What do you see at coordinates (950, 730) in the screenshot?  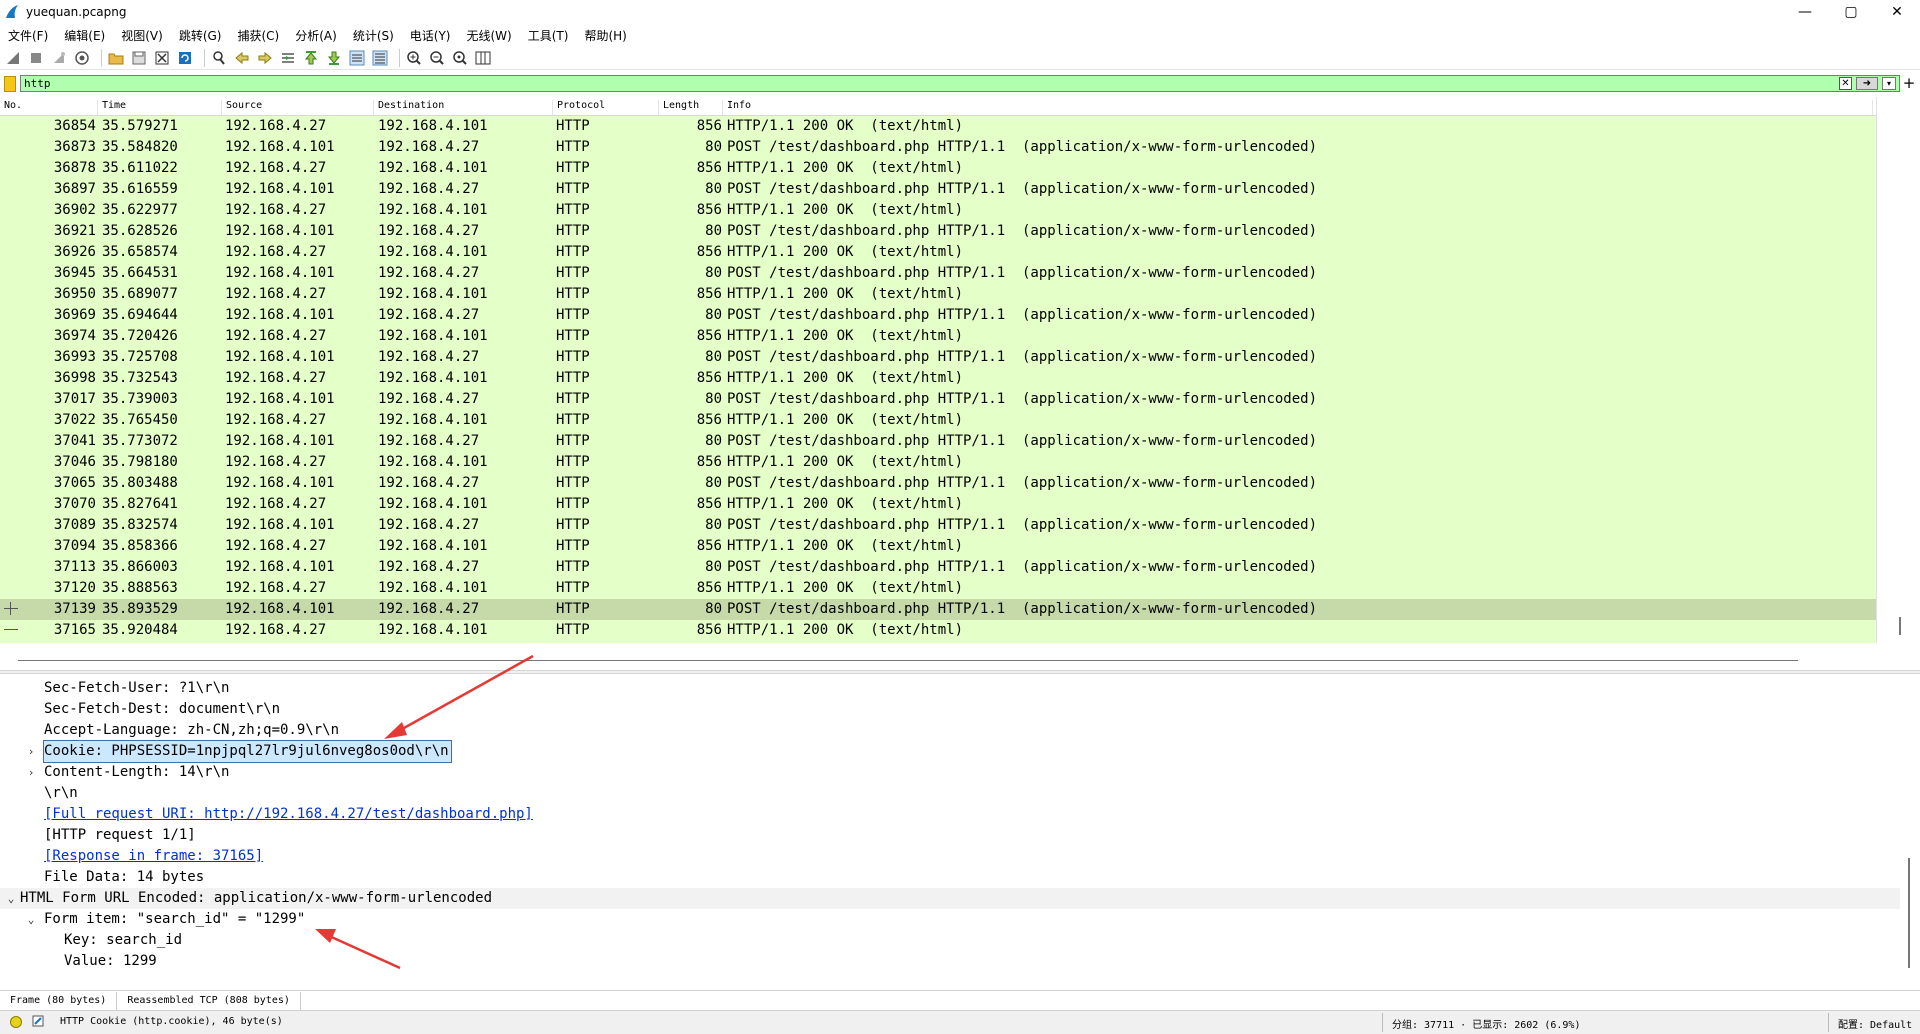 I see `detail-row: Accept-Language: zh-CN,zh;q=0.9\r\n` at bounding box center [950, 730].